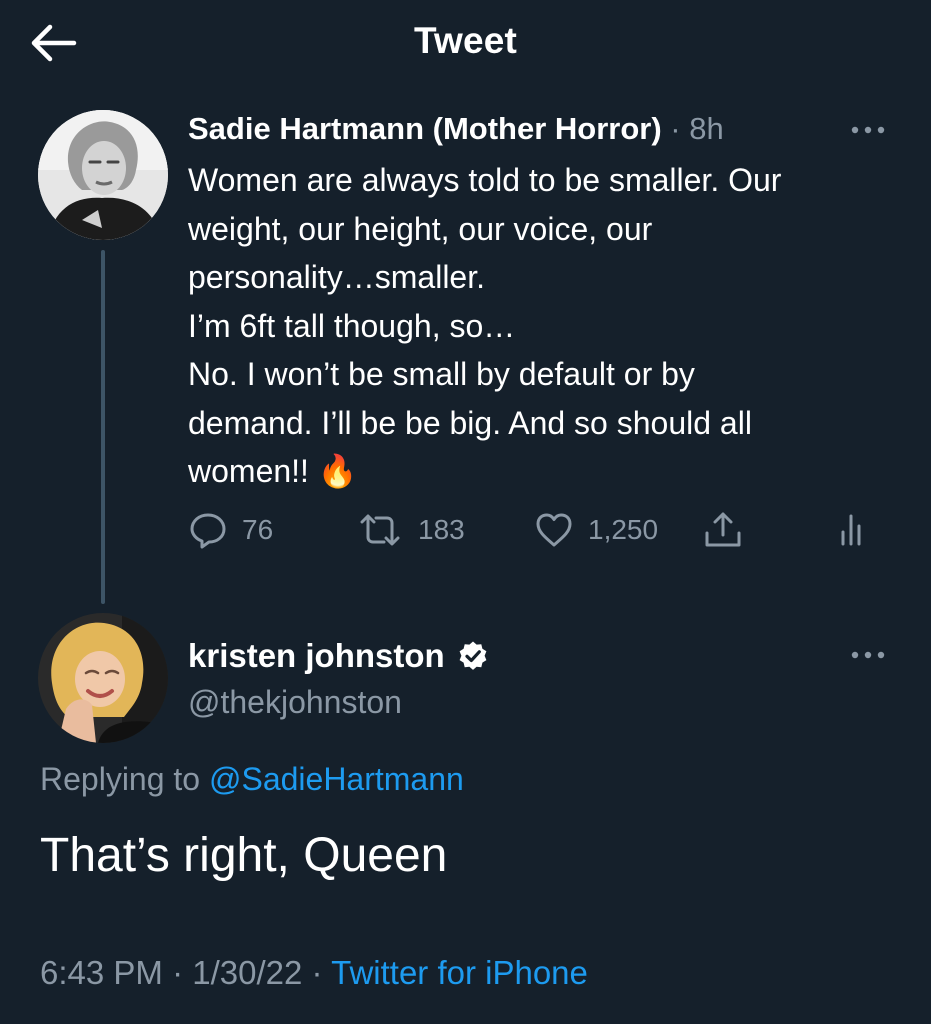 Image resolution: width=931 pixels, height=1024 pixels. What do you see at coordinates (623, 529) in the screenshot?
I see `like-count: 1,250` at bounding box center [623, 529].